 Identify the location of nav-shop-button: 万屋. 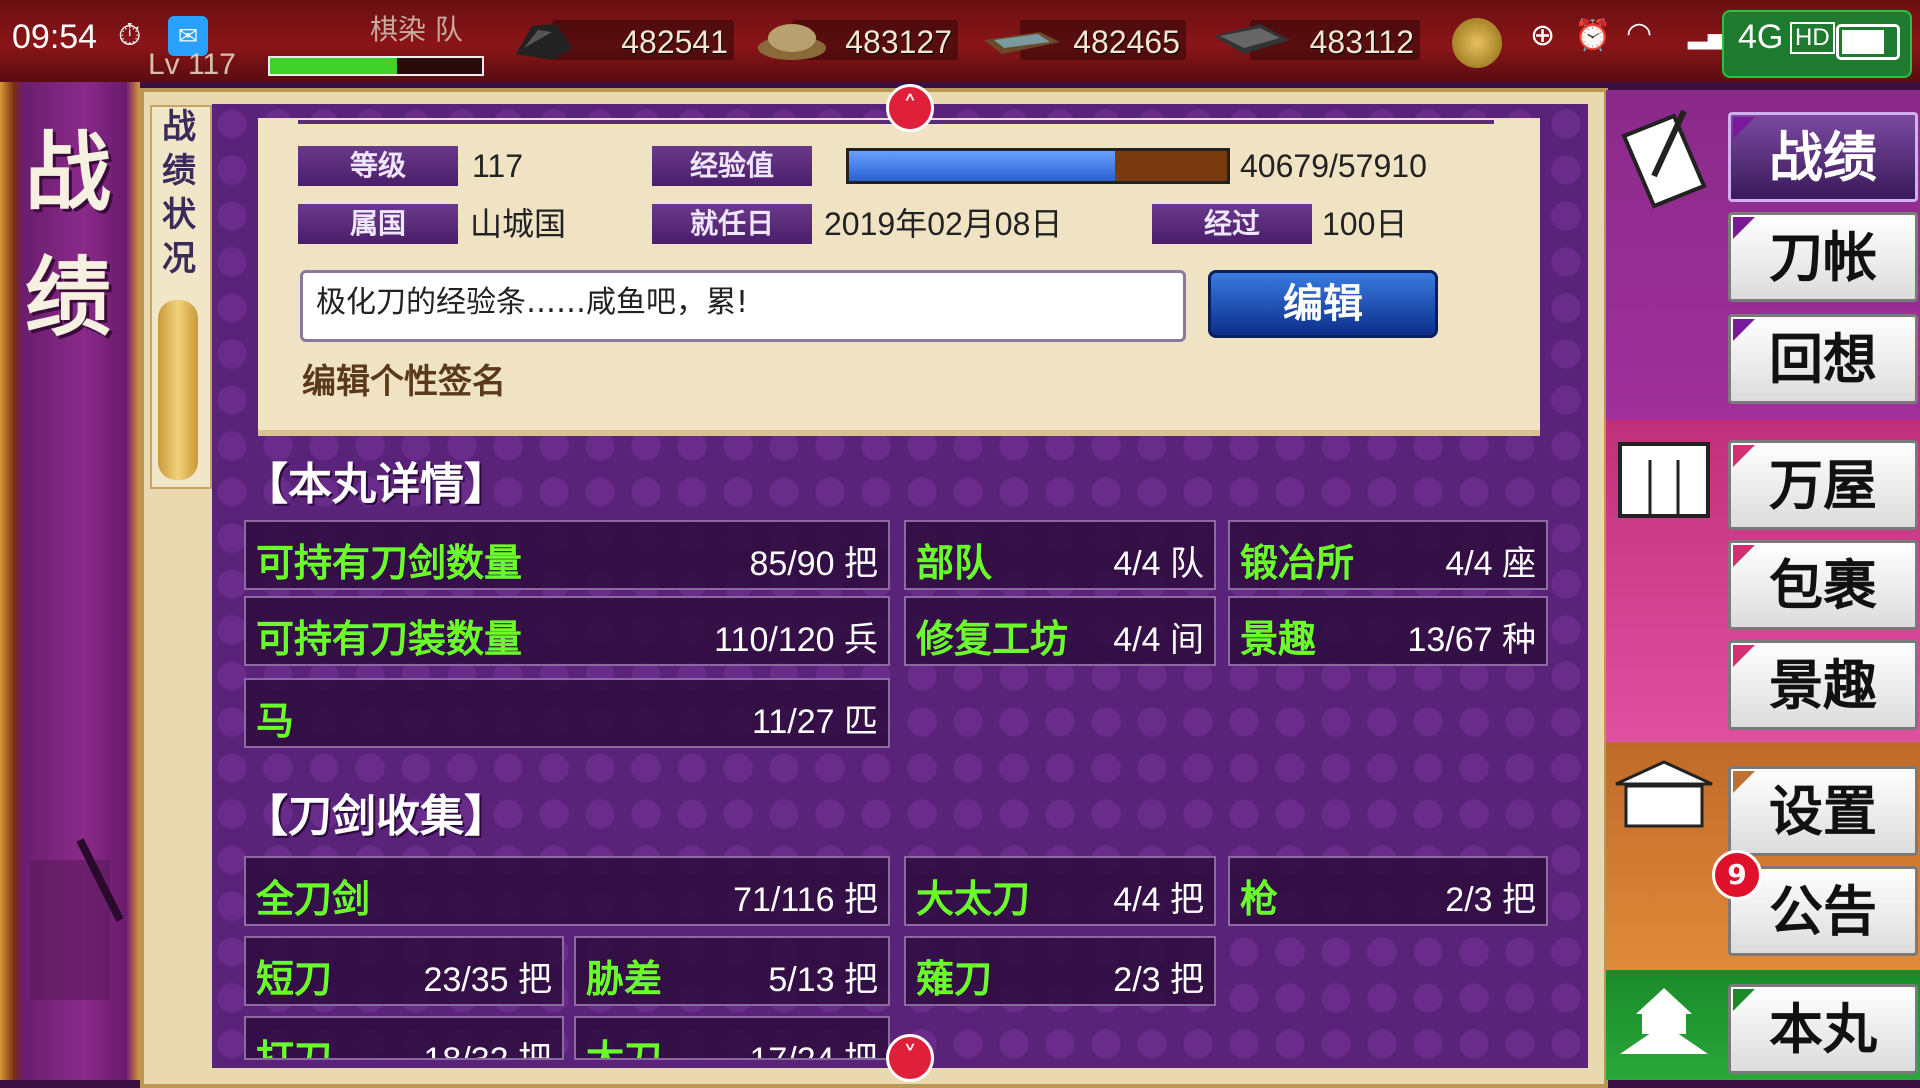
(1823, 485).